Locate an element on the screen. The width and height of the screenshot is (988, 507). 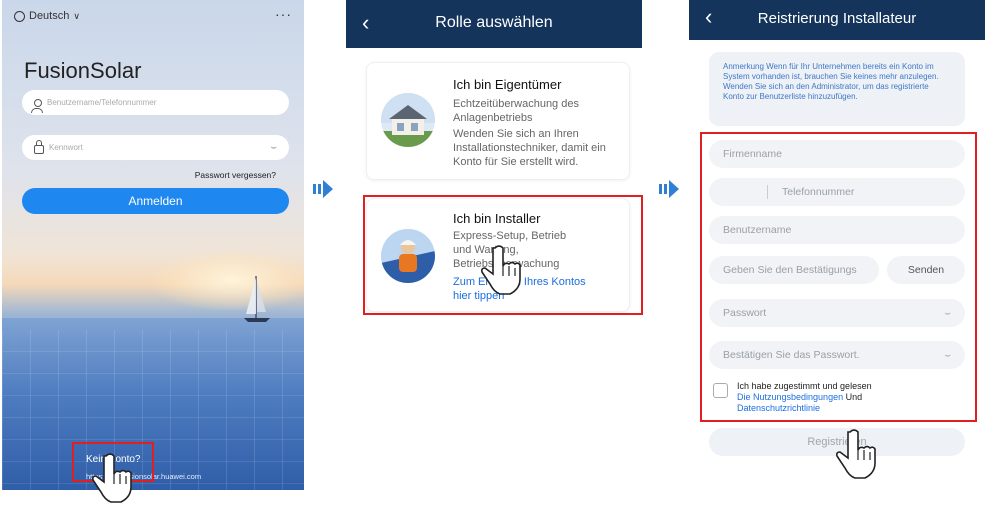
password-input: Kennwort ⌣ is located at coordinates (155, 147).